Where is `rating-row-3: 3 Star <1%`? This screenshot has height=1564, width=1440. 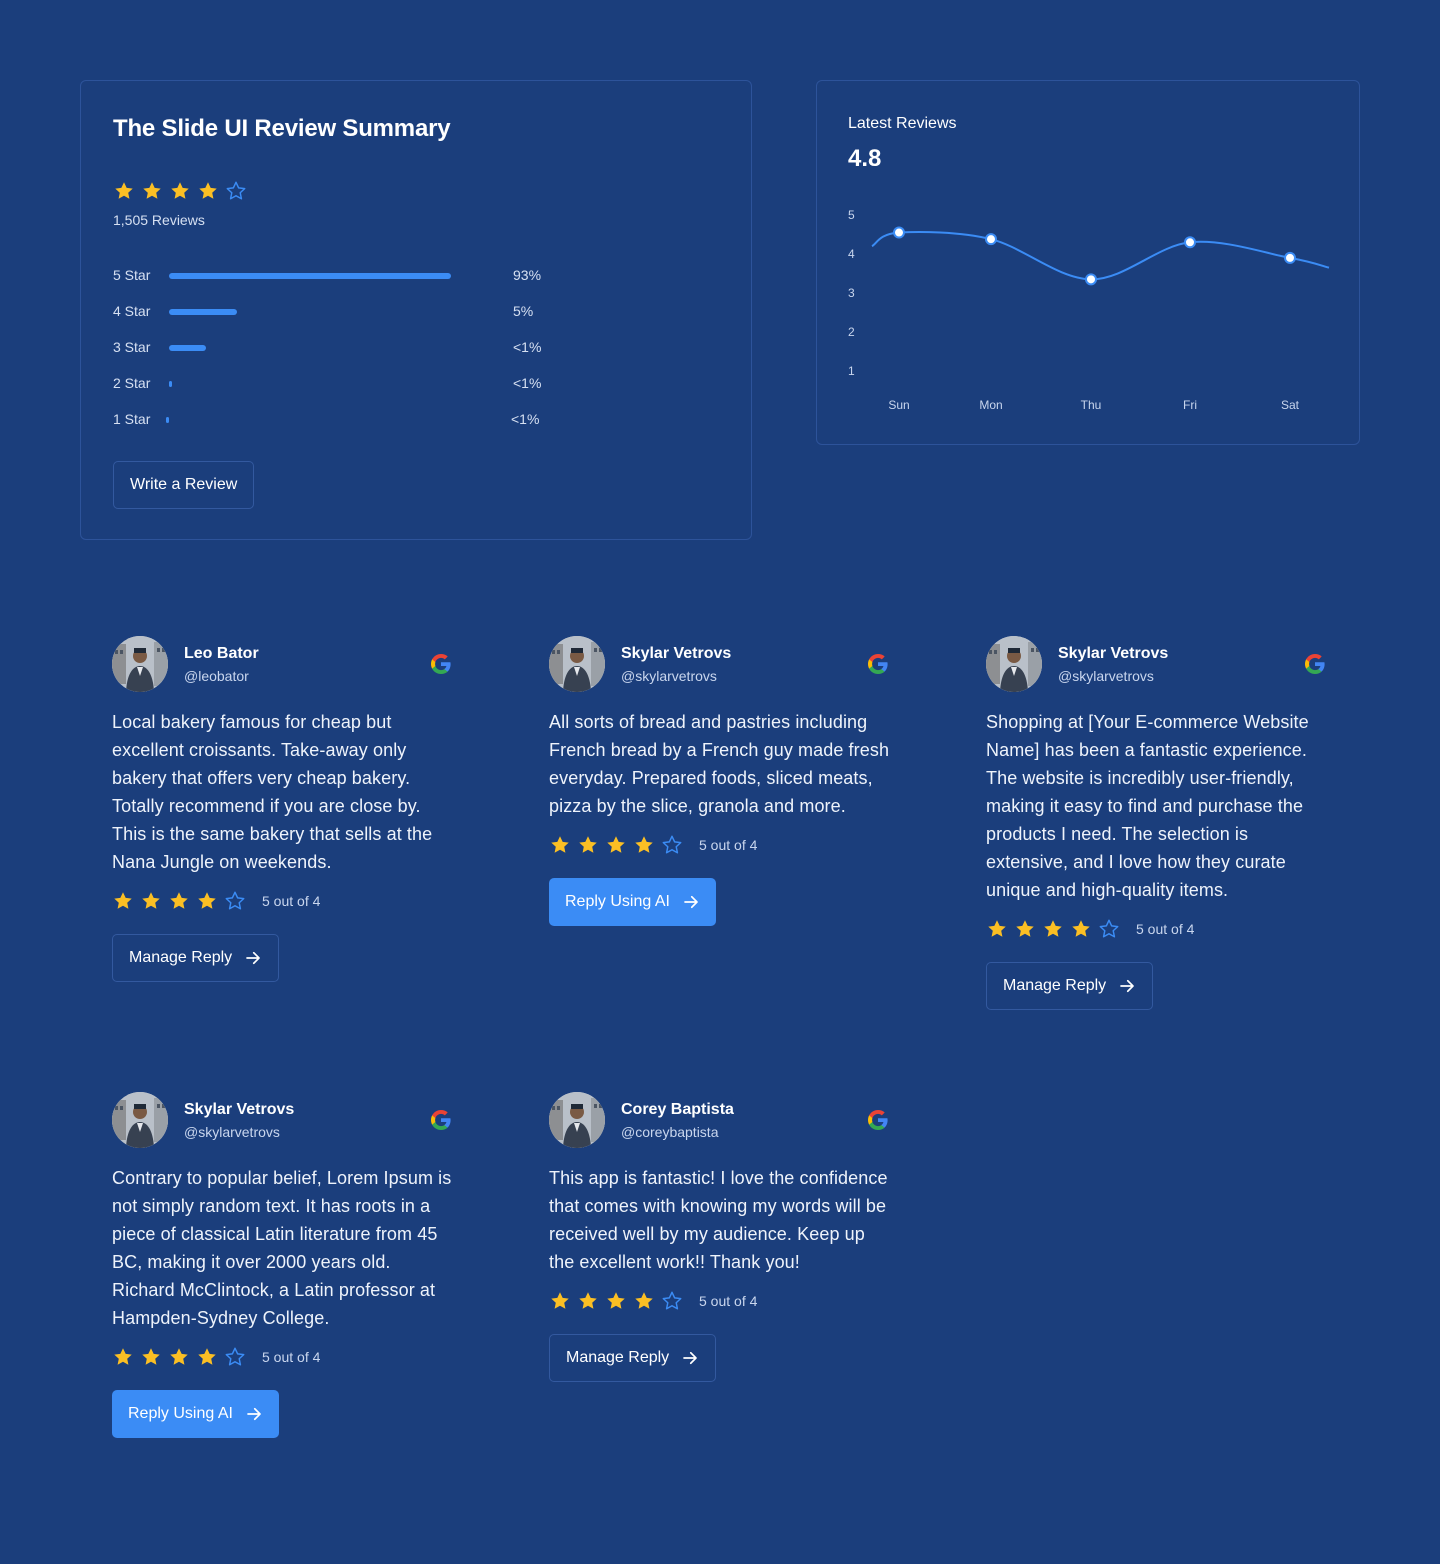 rating-row-3: 3 Star <1% is located at coordinates (343, 348).